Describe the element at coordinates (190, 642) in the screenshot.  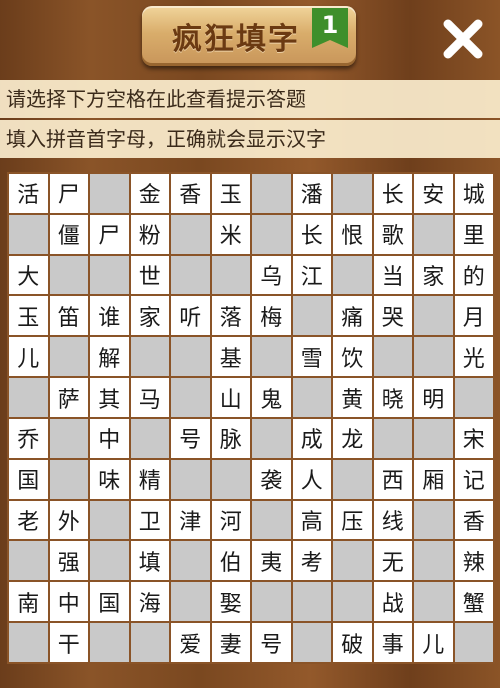
I see `grid-cell-filled: 爱` at that location.